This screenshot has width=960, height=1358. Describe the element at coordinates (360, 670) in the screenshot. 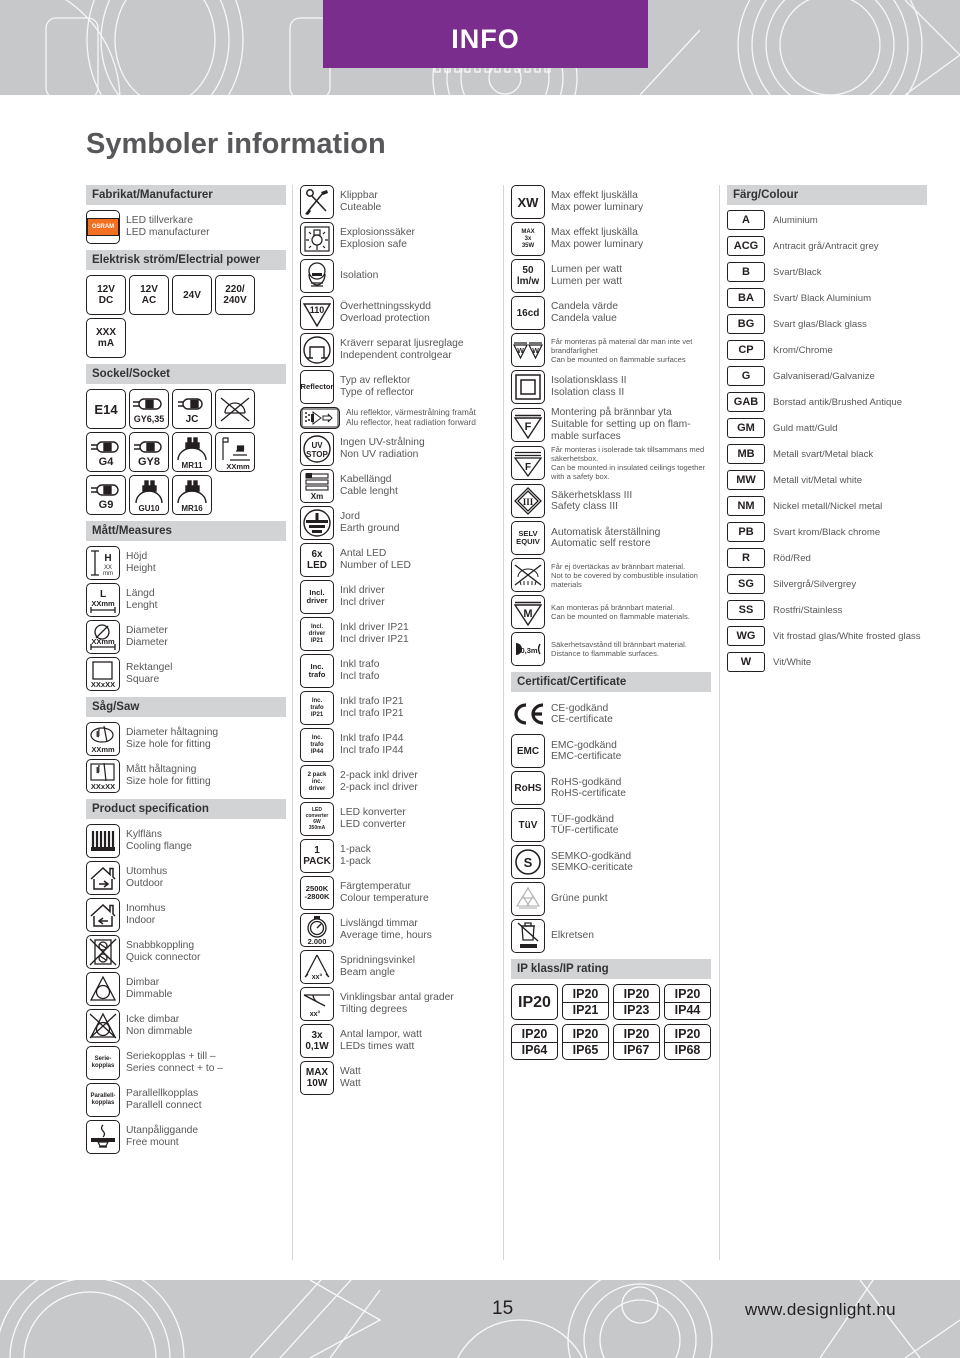

I see `list-item-label: Inkl trafo Incl trafo` at that location.